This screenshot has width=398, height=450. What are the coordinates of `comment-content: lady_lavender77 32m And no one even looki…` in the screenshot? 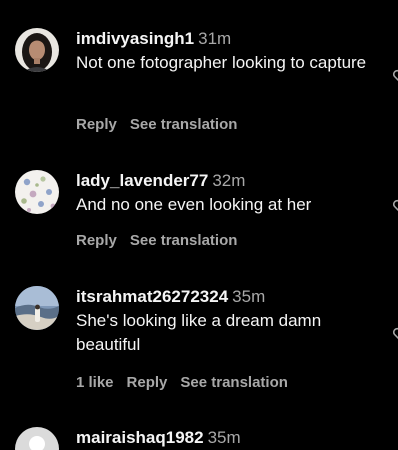 It's located at (226, 193).